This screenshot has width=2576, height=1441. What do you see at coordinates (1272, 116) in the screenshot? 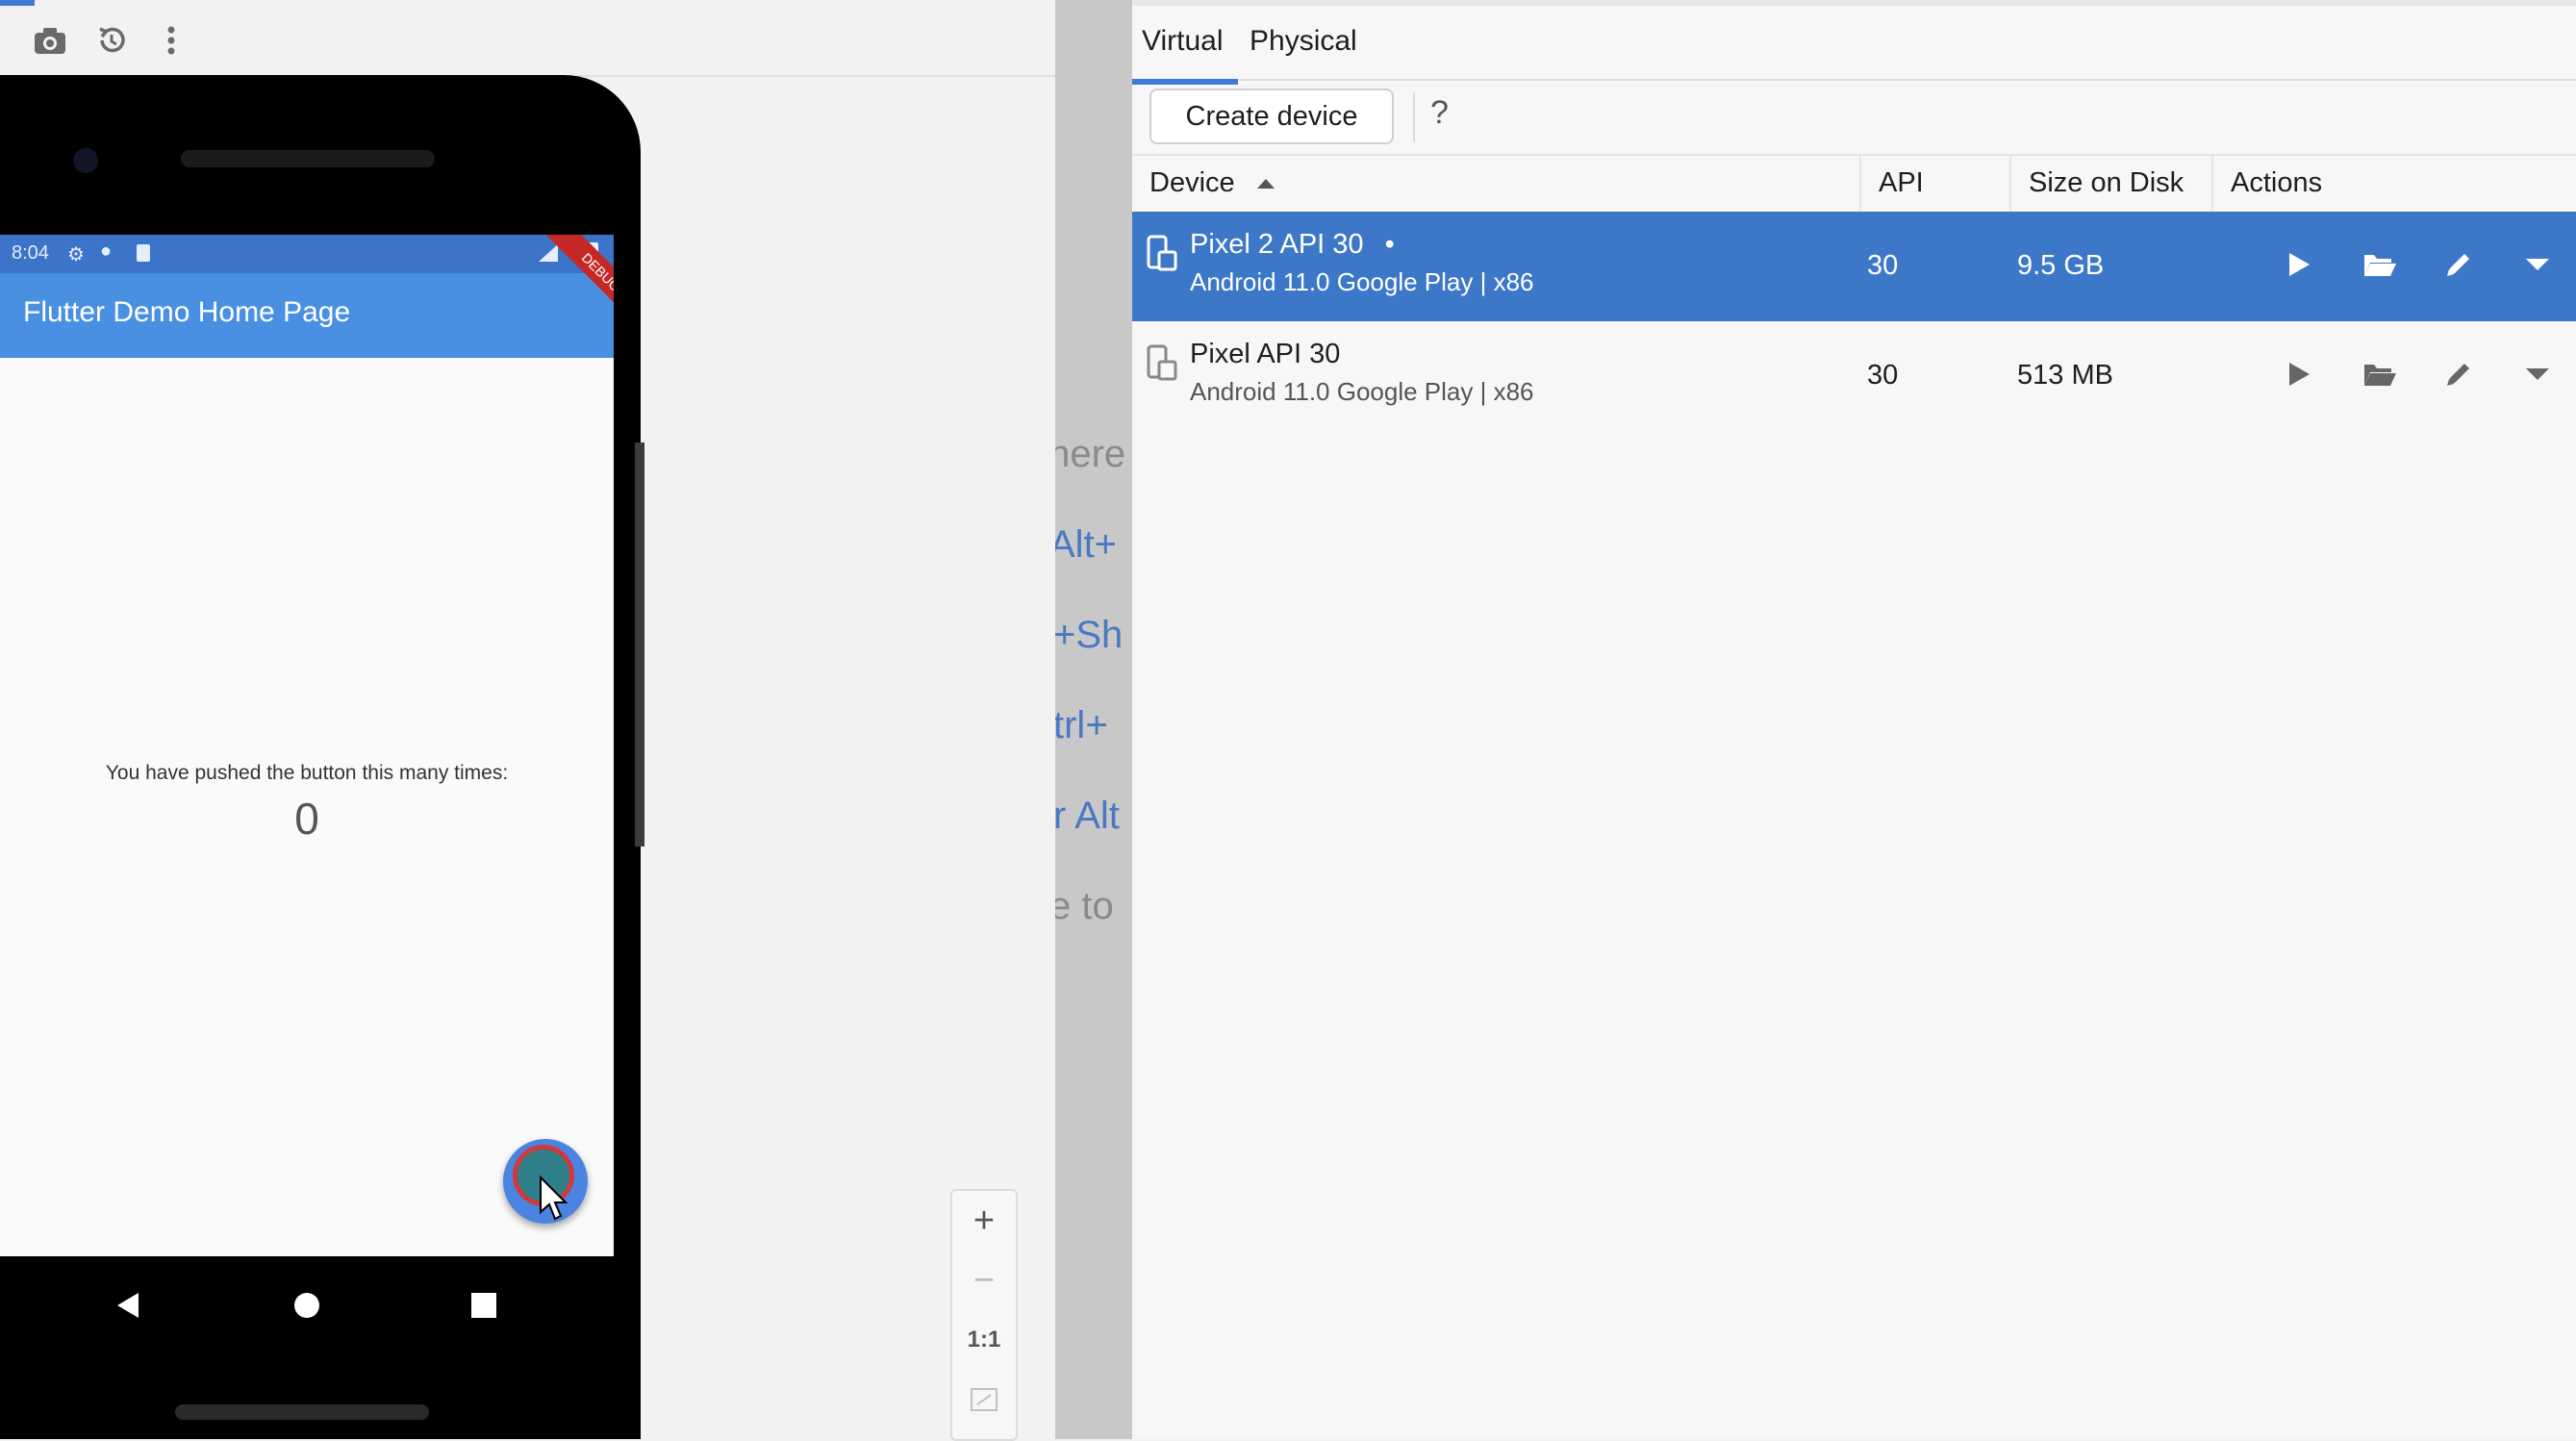
I see `create-device-button: Create device` at bounding box center [1272, 116].